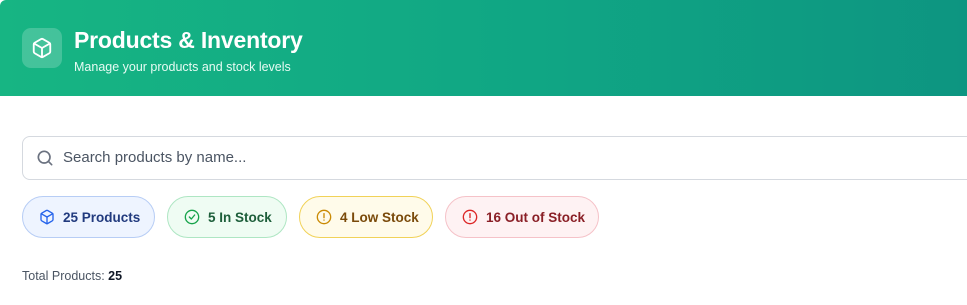 This screenshot has width=967, height=305. What do you see at coordinates (45, 158) in the screenshot?
I see `search-icon` at bounding box center [45, 158].